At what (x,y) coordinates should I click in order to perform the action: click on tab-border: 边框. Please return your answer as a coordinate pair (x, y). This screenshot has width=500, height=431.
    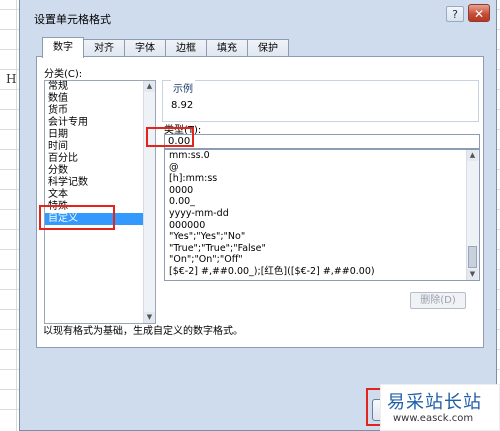
    Looking at the image, I should click on (186, 48).